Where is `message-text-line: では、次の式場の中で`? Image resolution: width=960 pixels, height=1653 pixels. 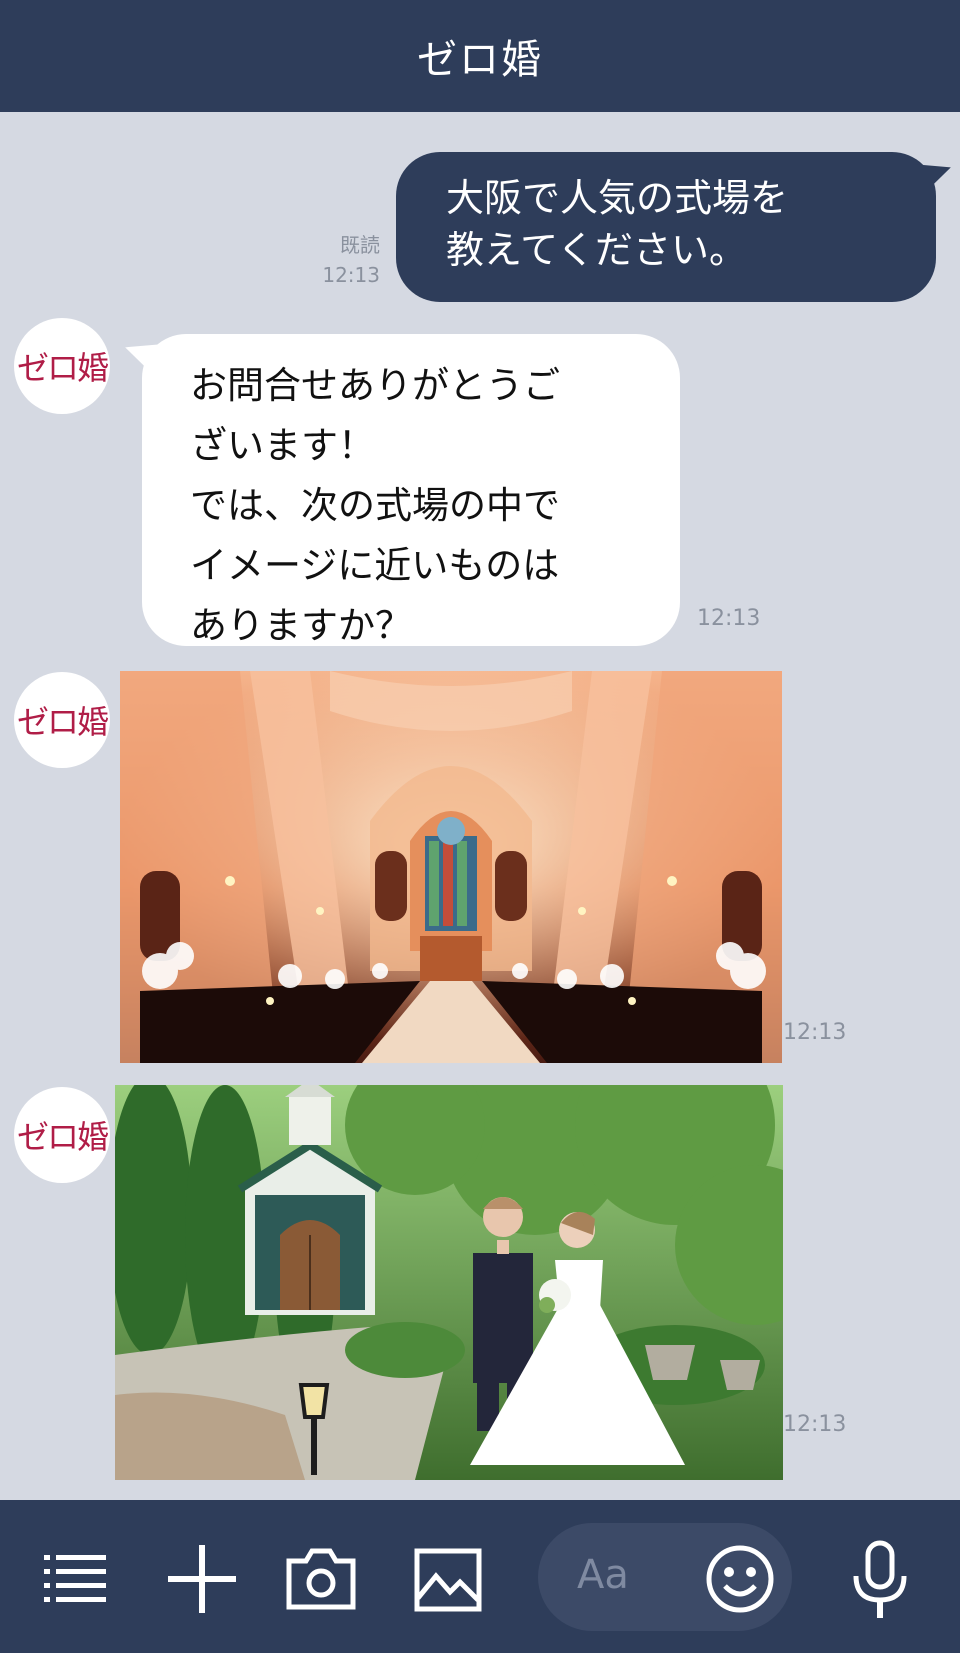
message-text-line: では、次の式場の中で is located at coordinates (375, 505).